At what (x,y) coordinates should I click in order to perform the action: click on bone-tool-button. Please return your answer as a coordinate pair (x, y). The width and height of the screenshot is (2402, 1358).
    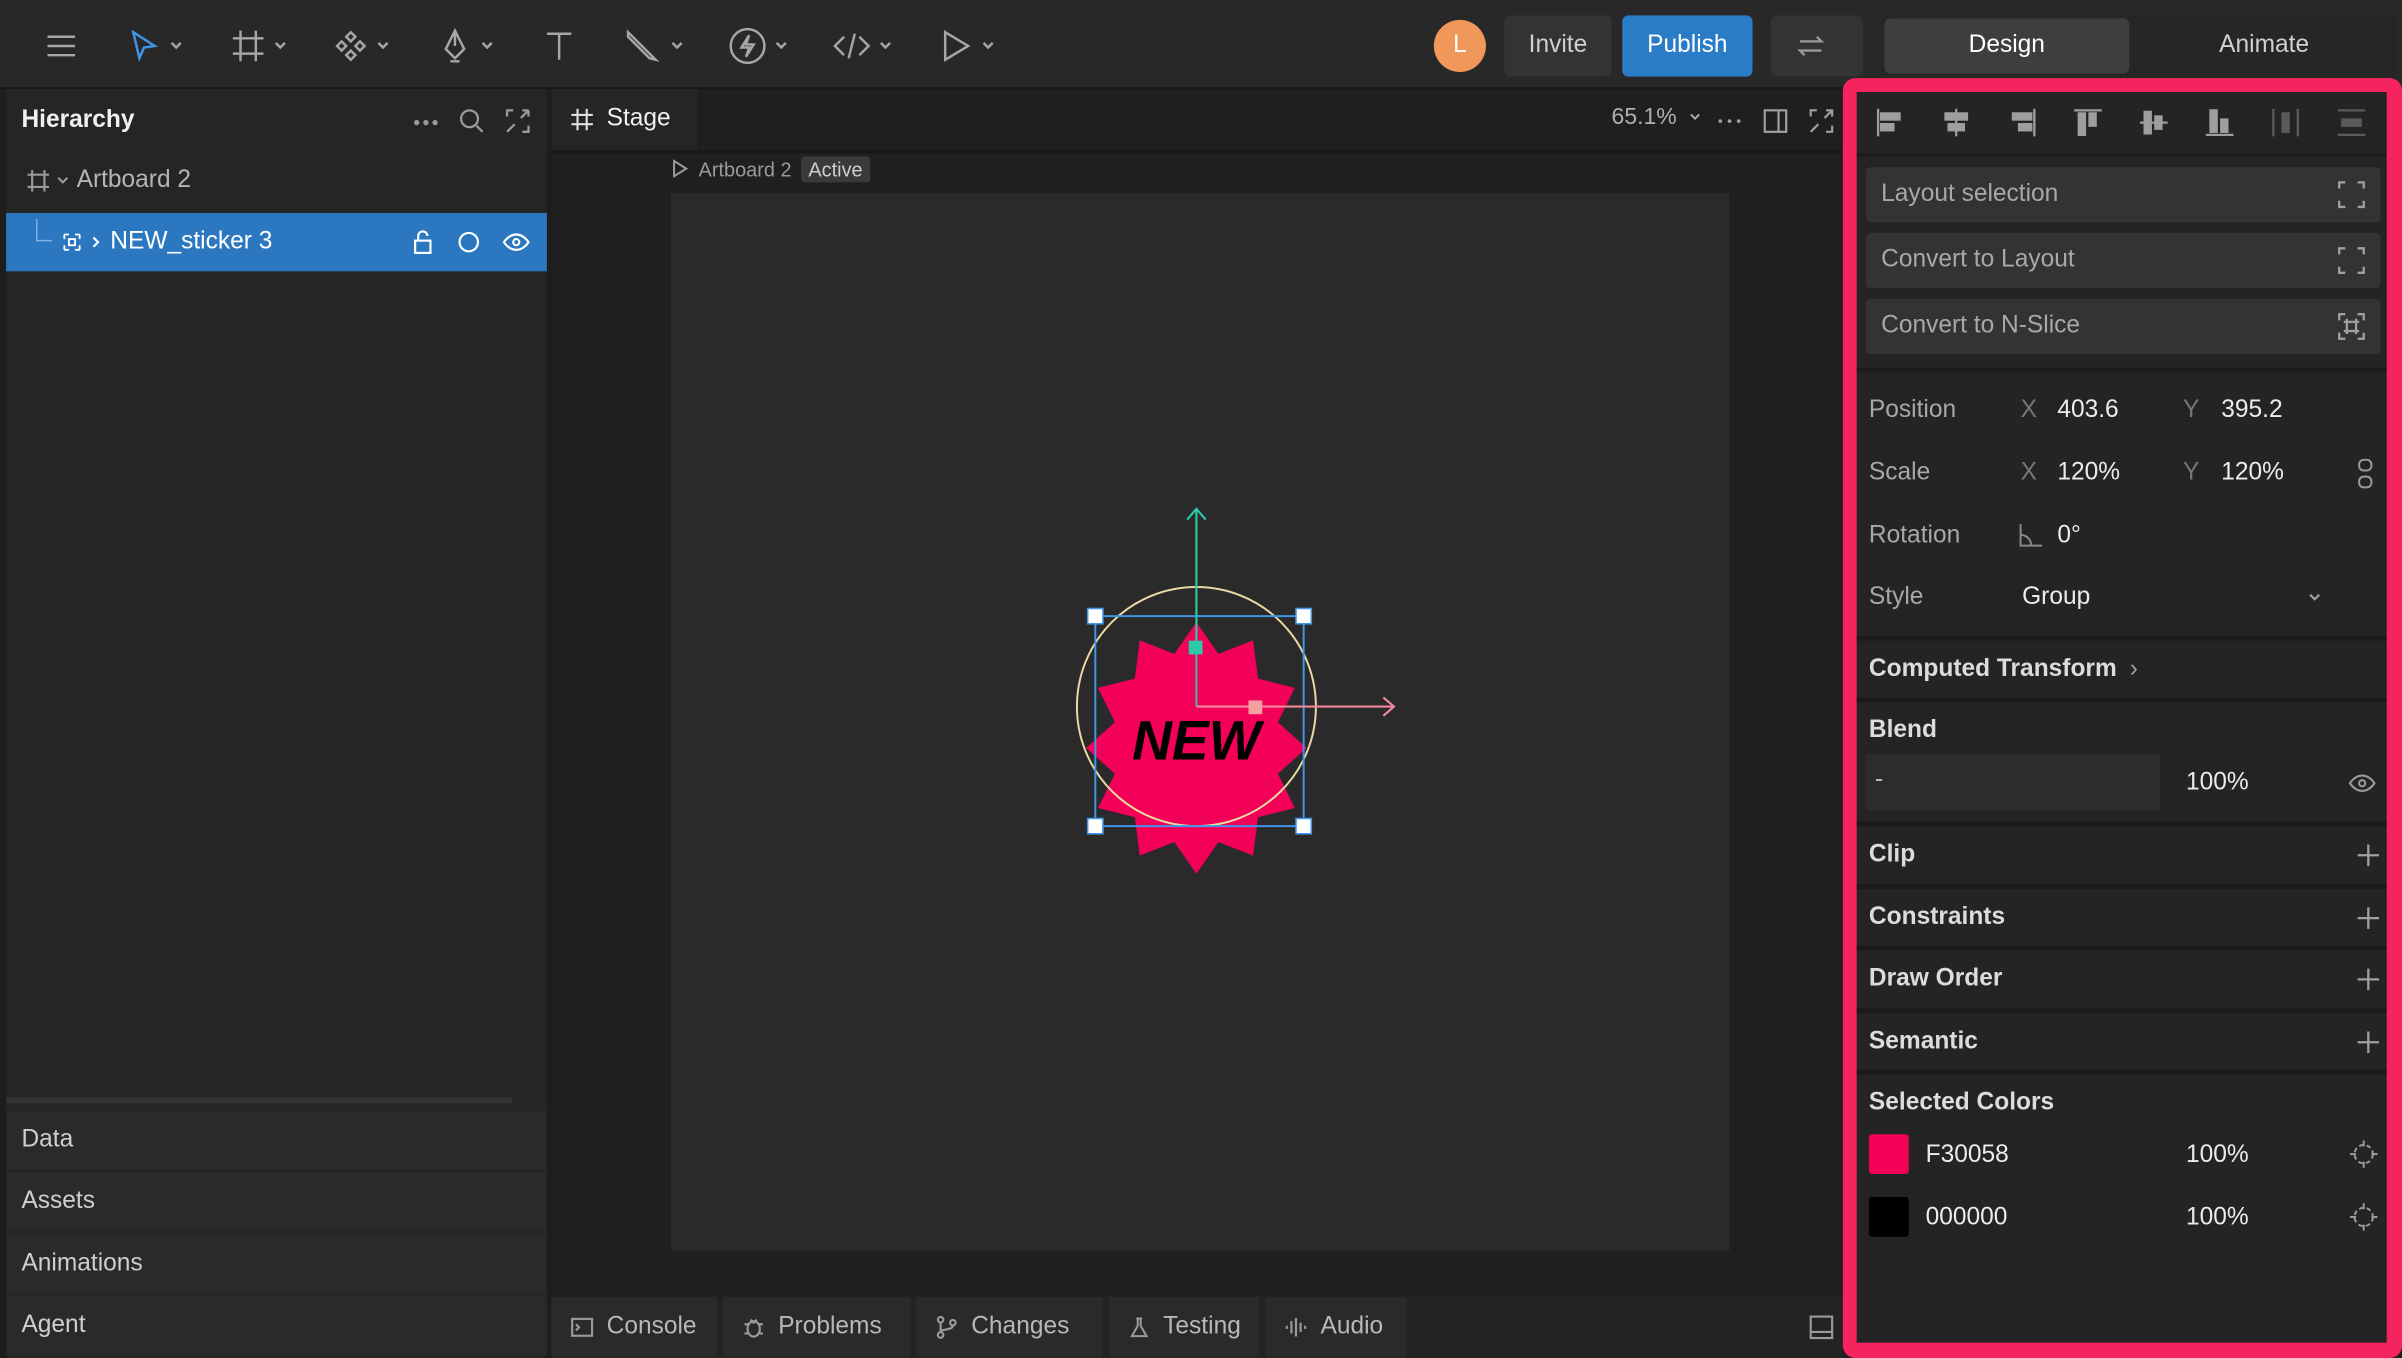
    Looking at the image, I should click on (653, 45).